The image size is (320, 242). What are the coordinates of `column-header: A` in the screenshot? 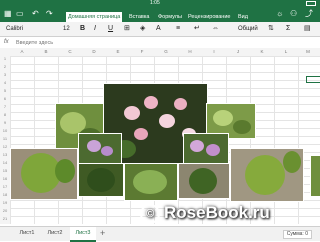 It's located at (22, 52).